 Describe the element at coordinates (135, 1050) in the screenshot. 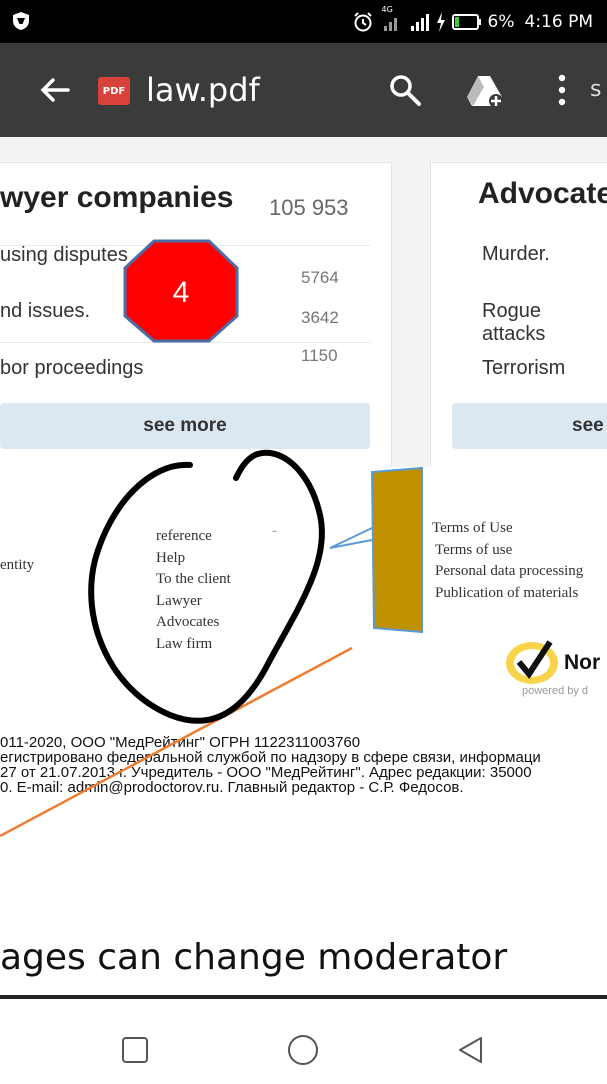

I see `recent-apps-icon` at that location.